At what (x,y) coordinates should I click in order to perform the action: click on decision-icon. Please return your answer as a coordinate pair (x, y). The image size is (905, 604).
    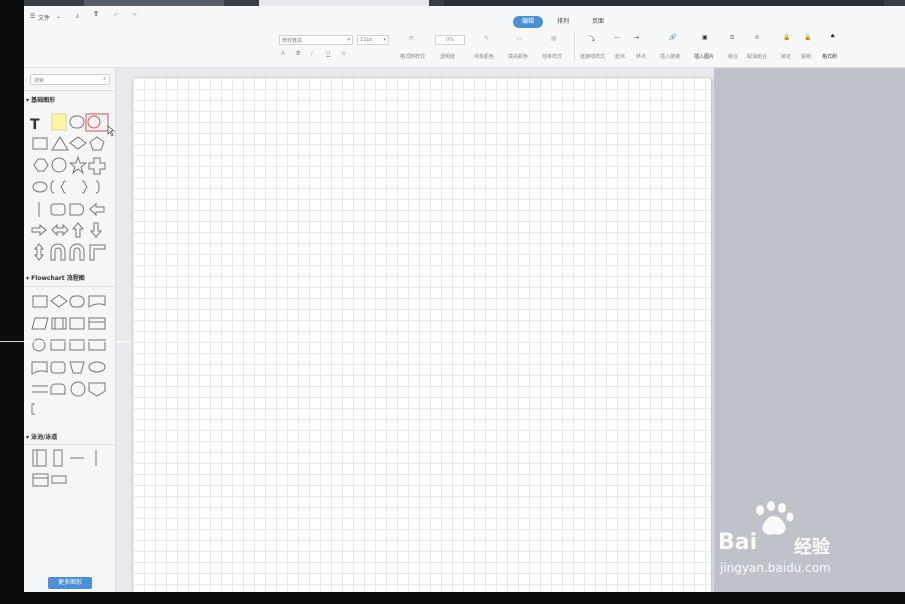
    Looking at the image, I should click on (59, 301).